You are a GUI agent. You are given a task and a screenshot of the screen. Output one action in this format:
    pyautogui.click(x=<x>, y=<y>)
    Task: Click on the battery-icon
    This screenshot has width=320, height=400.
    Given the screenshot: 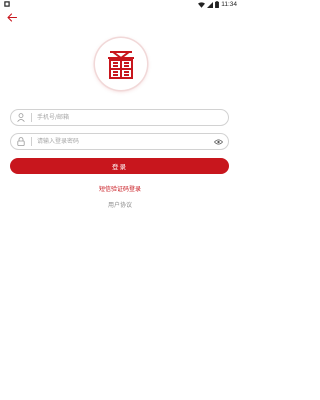 What is the action you would take?
    pyautogui.click(x=217, y=4)
    